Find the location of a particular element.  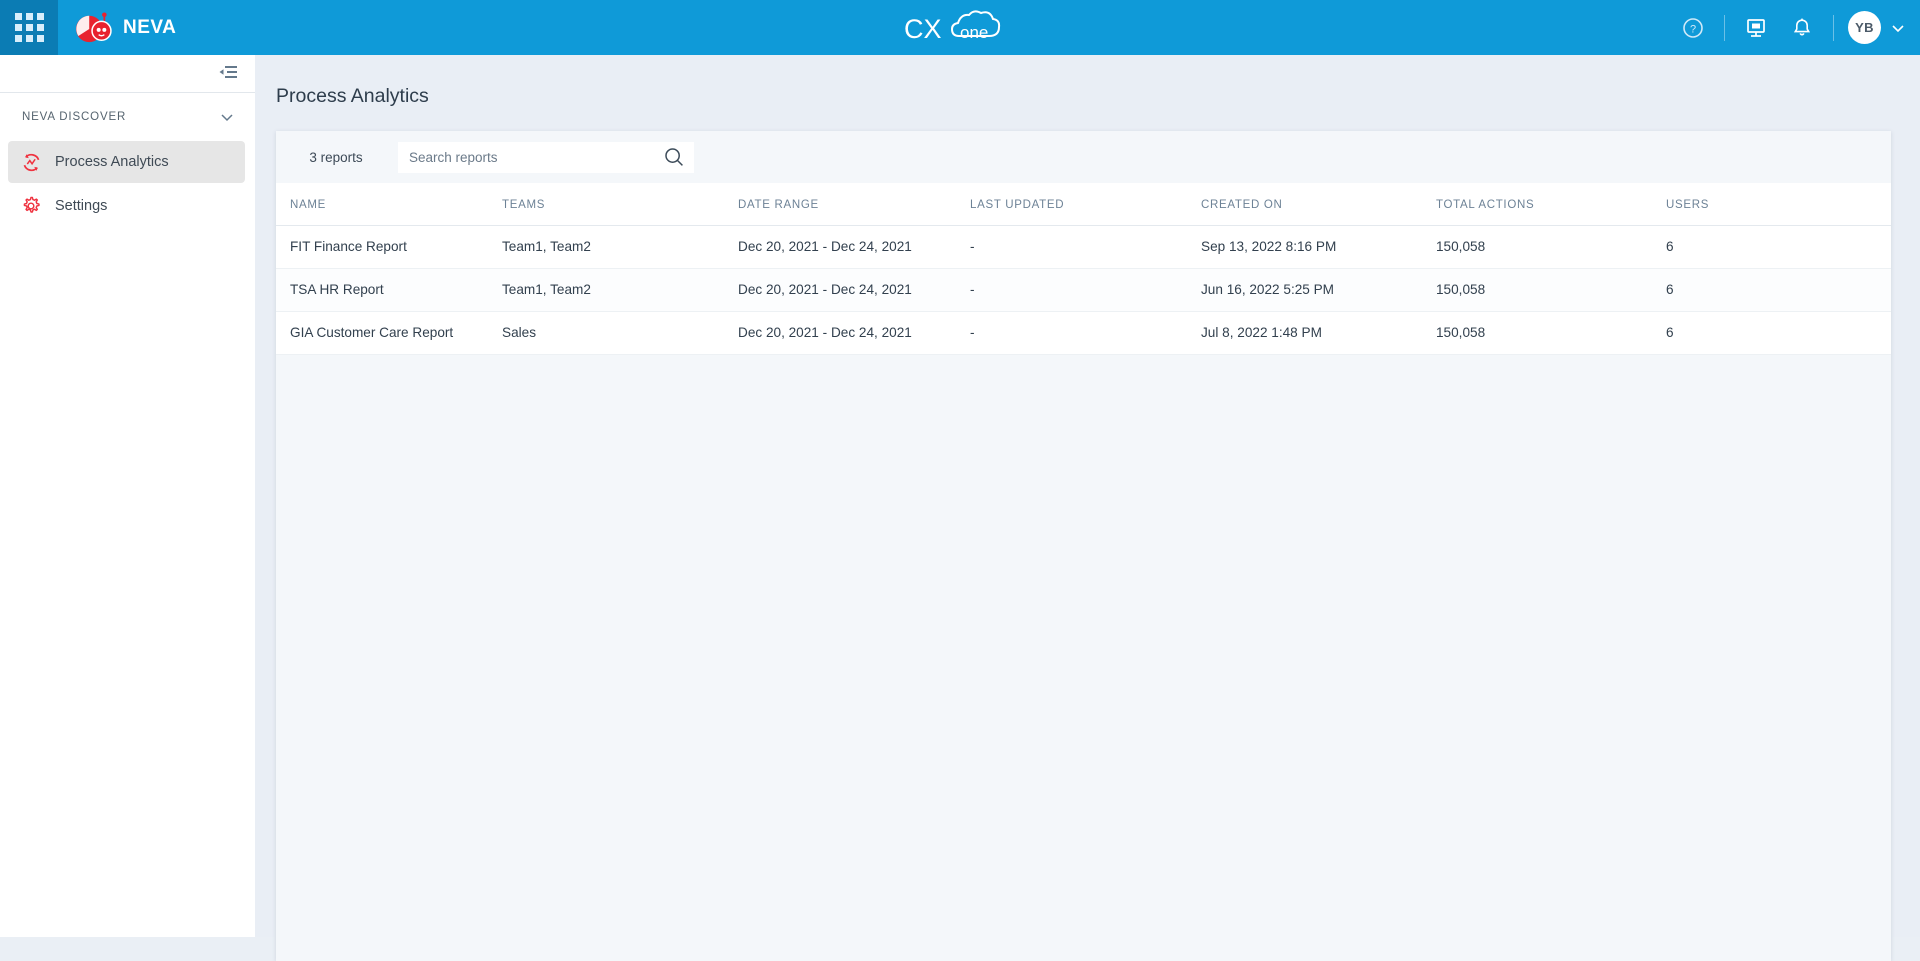

cell-name: TSA HR Report is located at coordinates (389, 290).